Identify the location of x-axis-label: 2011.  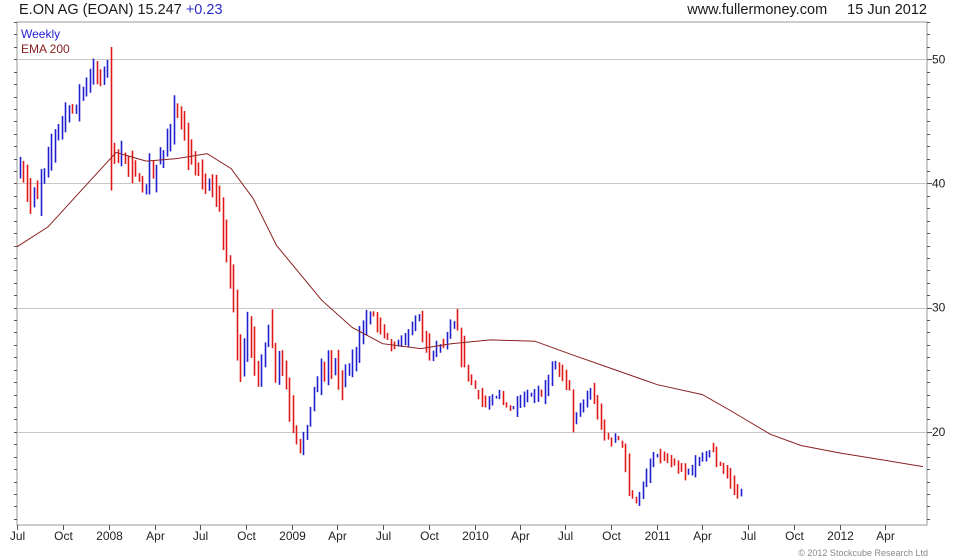
(658, 536).